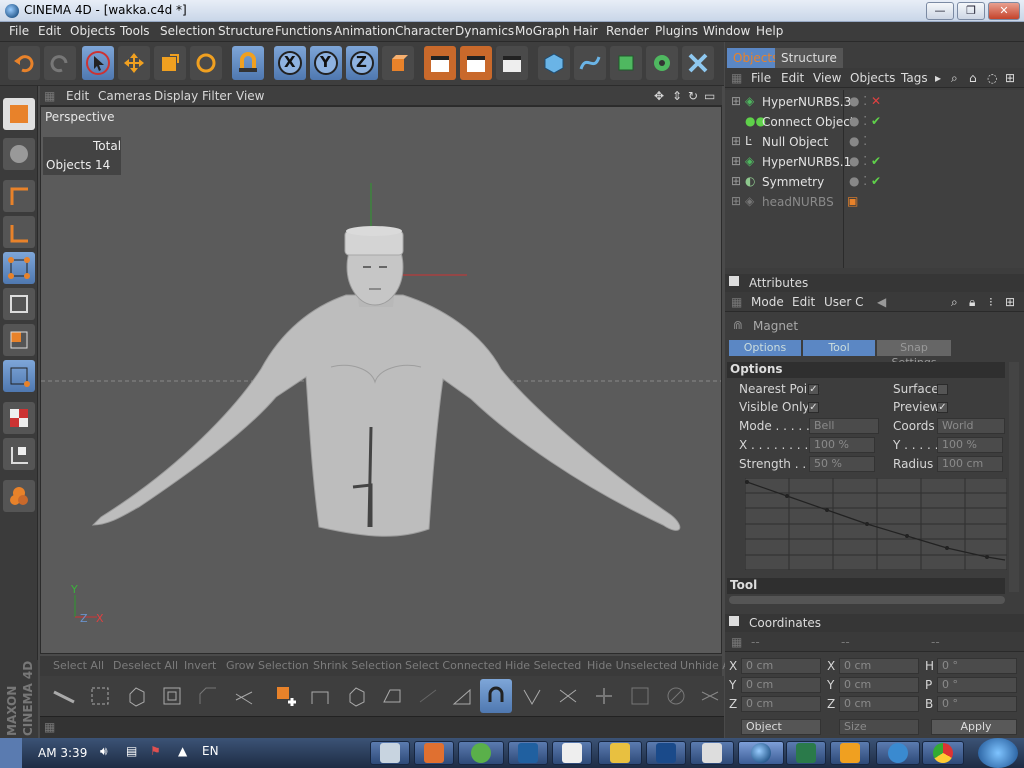  I want to click on render-view-button, so click(440, 63).